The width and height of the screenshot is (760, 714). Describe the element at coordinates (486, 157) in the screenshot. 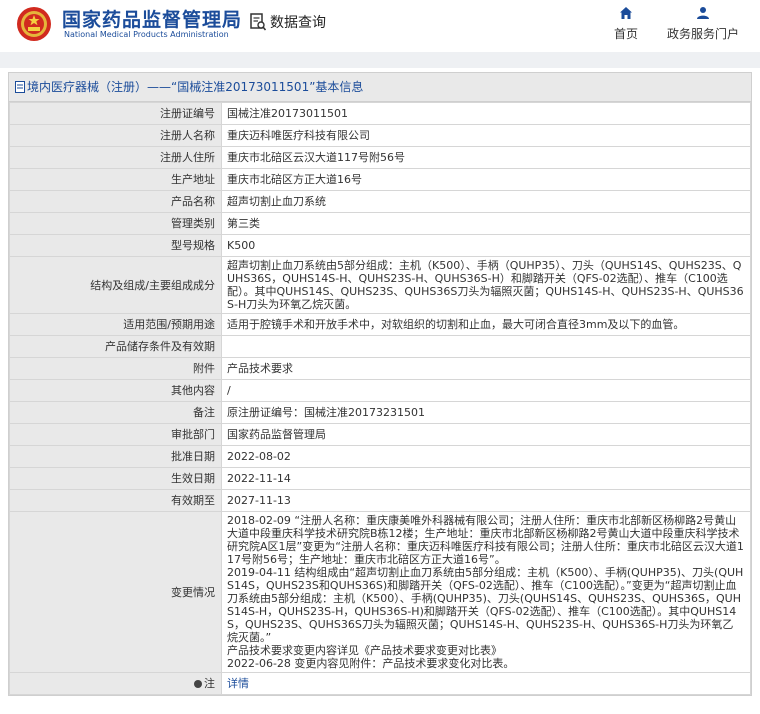

I see `row-value: 重庆市北碚区云汉大道117号附56号` at that location.